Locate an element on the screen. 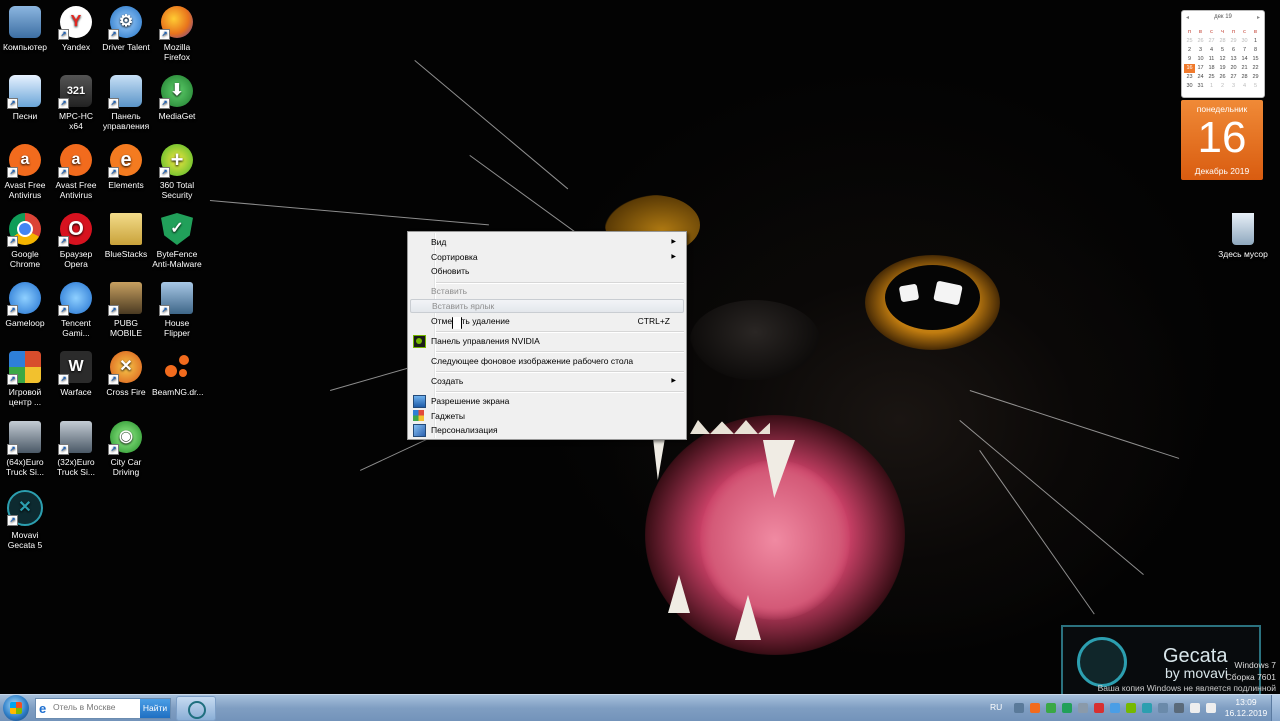 Image resolution: width=1280 pixels, height=721 pixels. menu-item-screen-resolution: Разрешение экрана is located at coordinates (546, 401).